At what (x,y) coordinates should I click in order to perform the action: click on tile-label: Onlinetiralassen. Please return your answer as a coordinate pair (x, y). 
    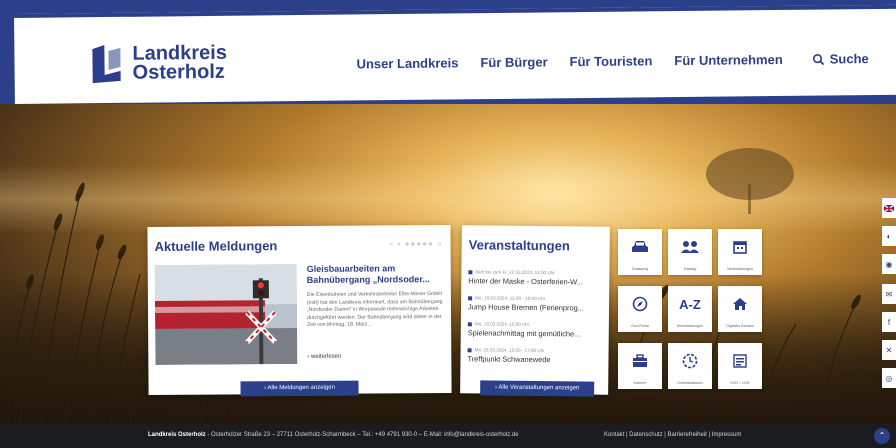
    Looking at the image, I should click on (690, 383).